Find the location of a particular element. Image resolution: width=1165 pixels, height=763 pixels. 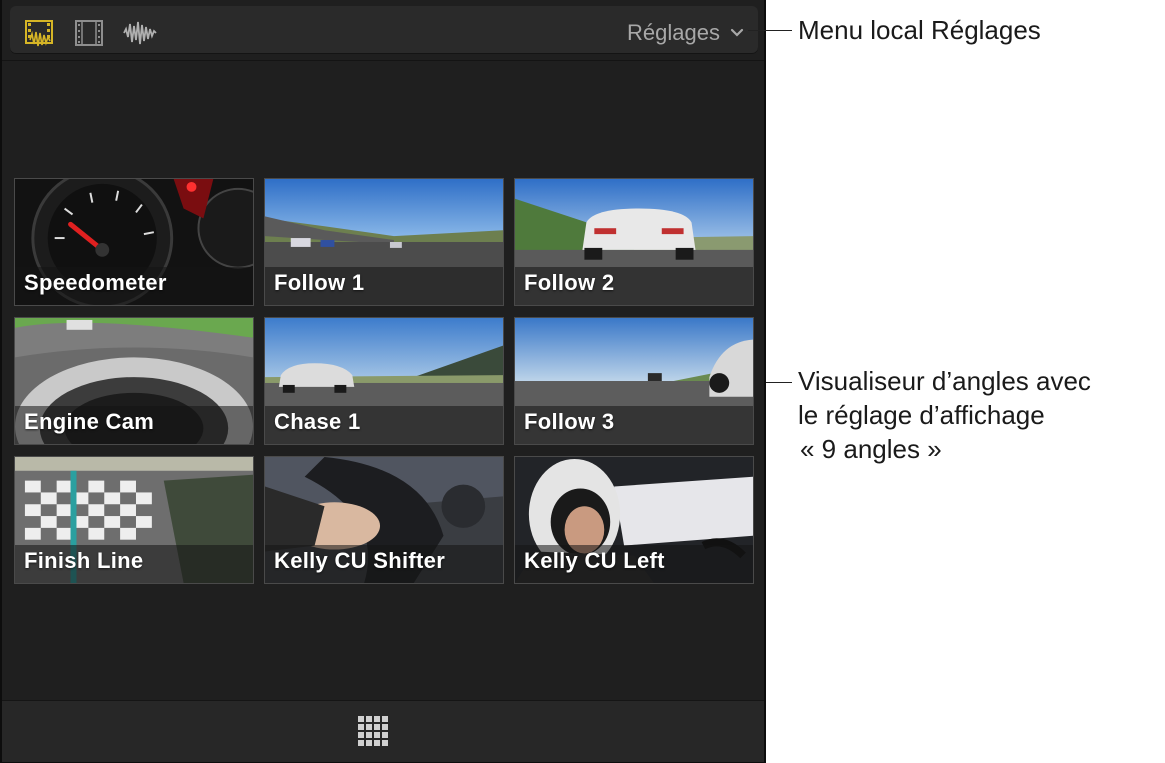

settings-callout-text: Menu local Réglages is located at coordinates (919, 30).